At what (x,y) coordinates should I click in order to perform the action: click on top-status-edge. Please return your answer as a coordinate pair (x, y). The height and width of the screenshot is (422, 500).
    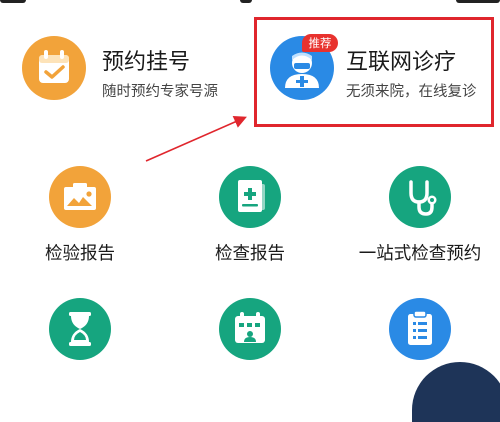
    Looking at the image, I should click on (250, 2).